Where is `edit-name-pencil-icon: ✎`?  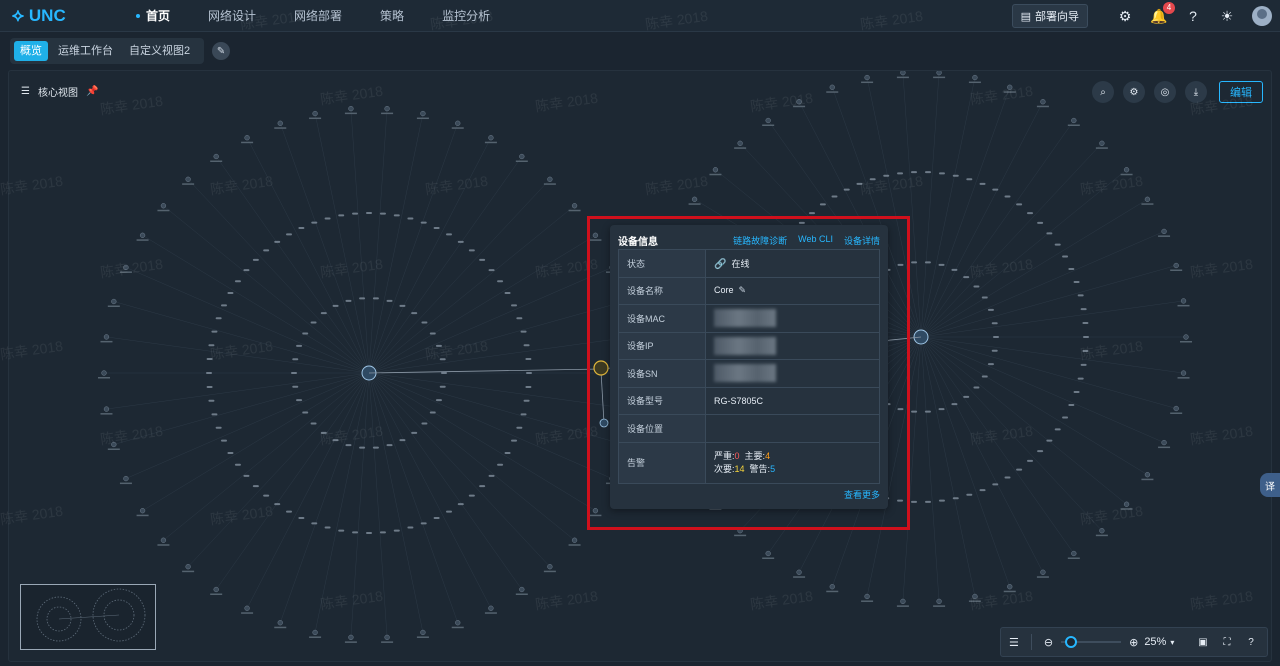 edit-name-pencil-icon: ✎ is located at coordinates (743, 290).